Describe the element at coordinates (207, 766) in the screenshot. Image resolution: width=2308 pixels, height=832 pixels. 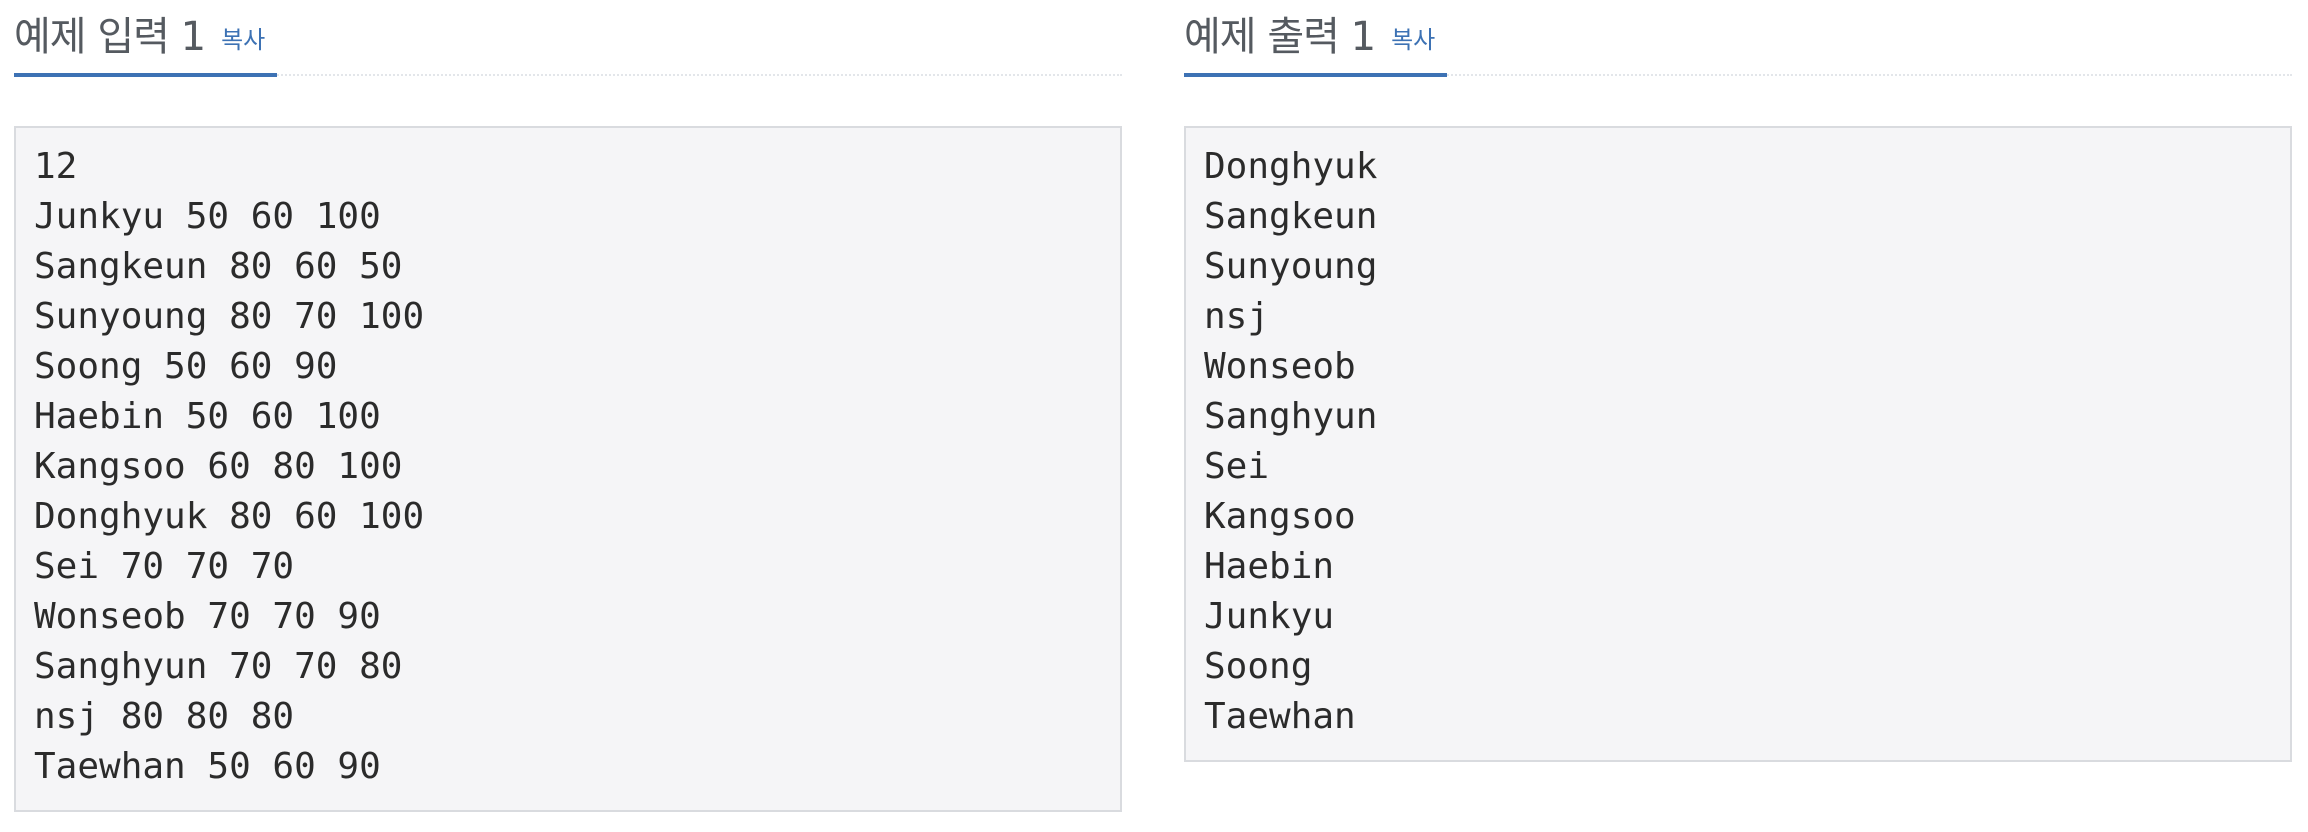
I see `input-line: Taewhan 50 60 90` at that location.